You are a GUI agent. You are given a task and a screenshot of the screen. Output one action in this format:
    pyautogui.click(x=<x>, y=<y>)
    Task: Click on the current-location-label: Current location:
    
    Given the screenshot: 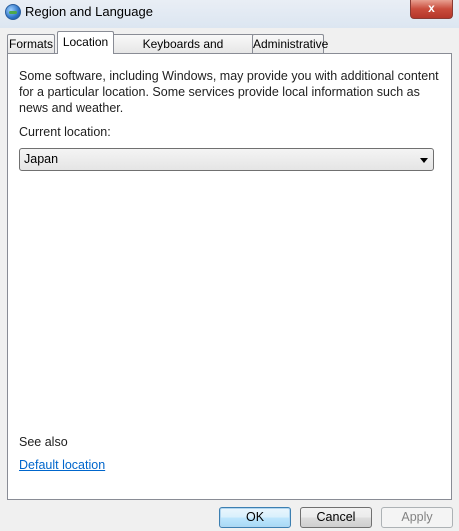 What is the action you would take?
    pyautogui.click(x=65, y=132)
    